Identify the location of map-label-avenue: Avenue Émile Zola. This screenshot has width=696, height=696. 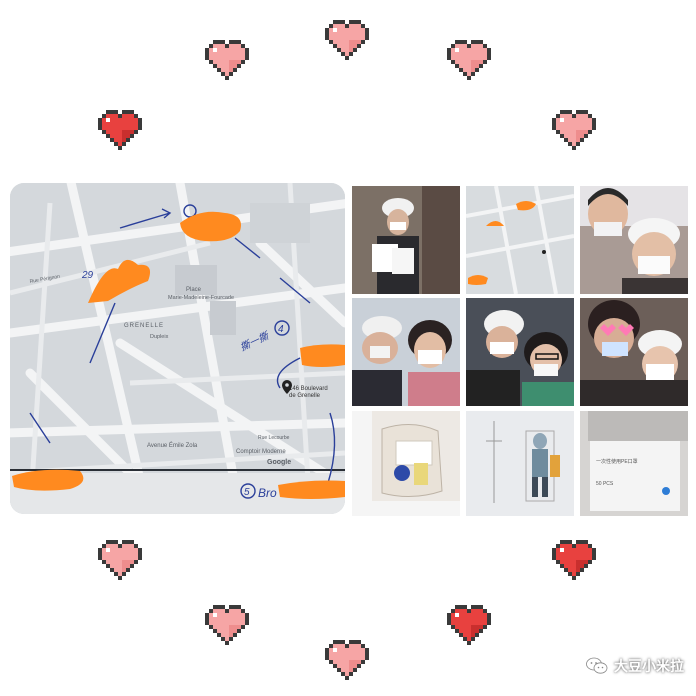
(172, 445).